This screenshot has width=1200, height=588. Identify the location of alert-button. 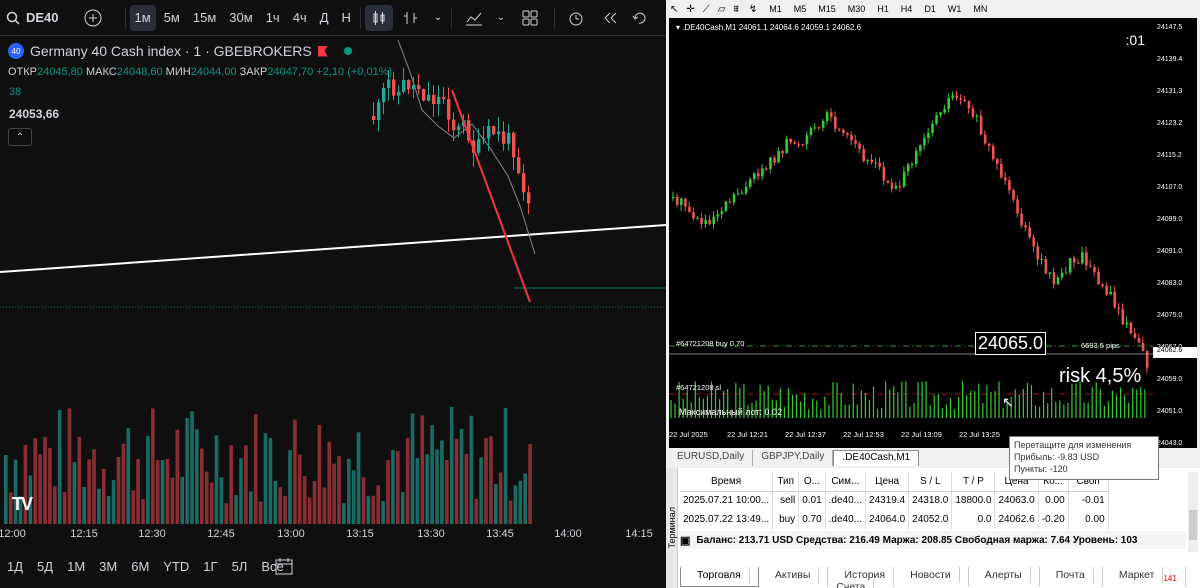
(576, 18).